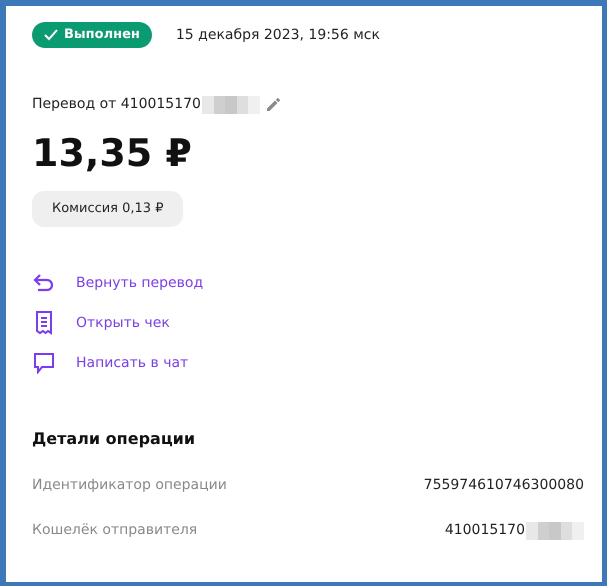 The height and width of the screenshot is (586, 607). I want to click on chat-icon, so click(44, 363).